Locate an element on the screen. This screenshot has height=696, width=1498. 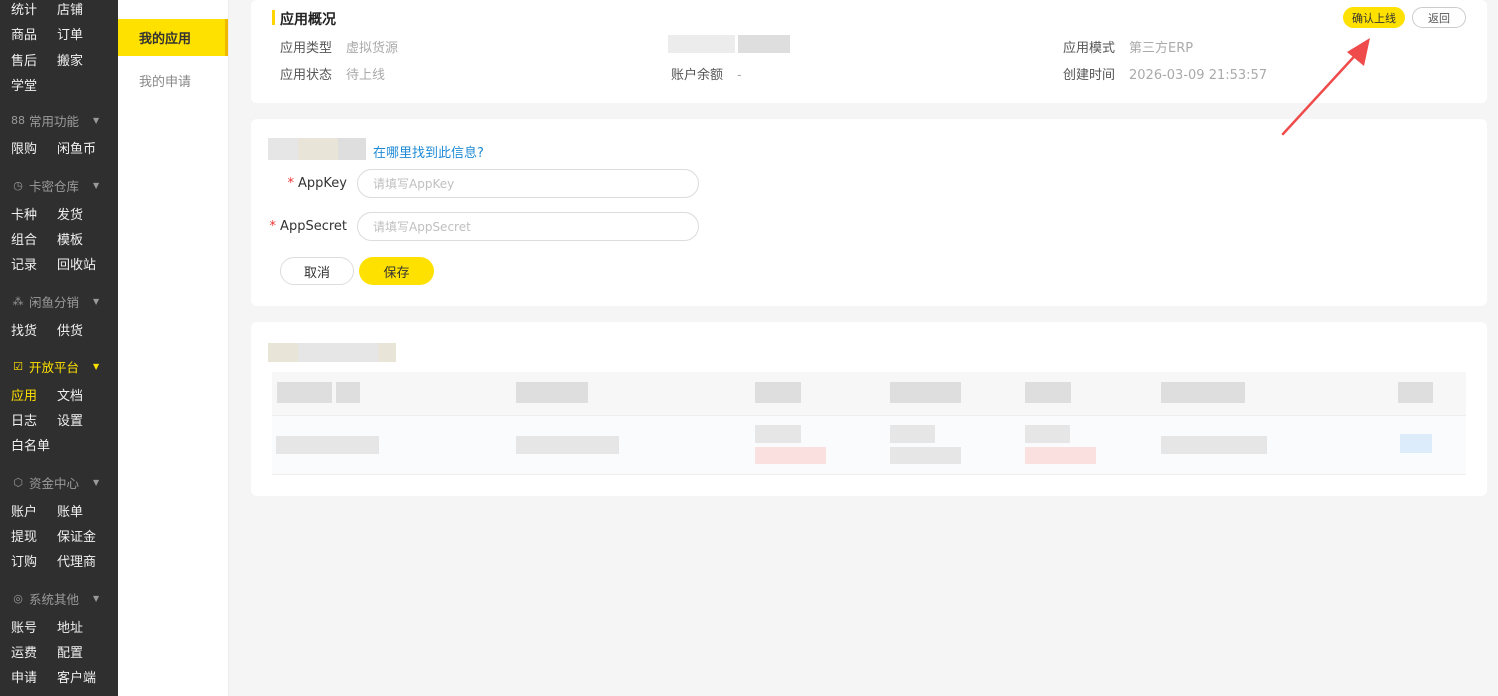
sidebar-item-x56de65367ad9: 回收站 is located at coordinates (80, 263).